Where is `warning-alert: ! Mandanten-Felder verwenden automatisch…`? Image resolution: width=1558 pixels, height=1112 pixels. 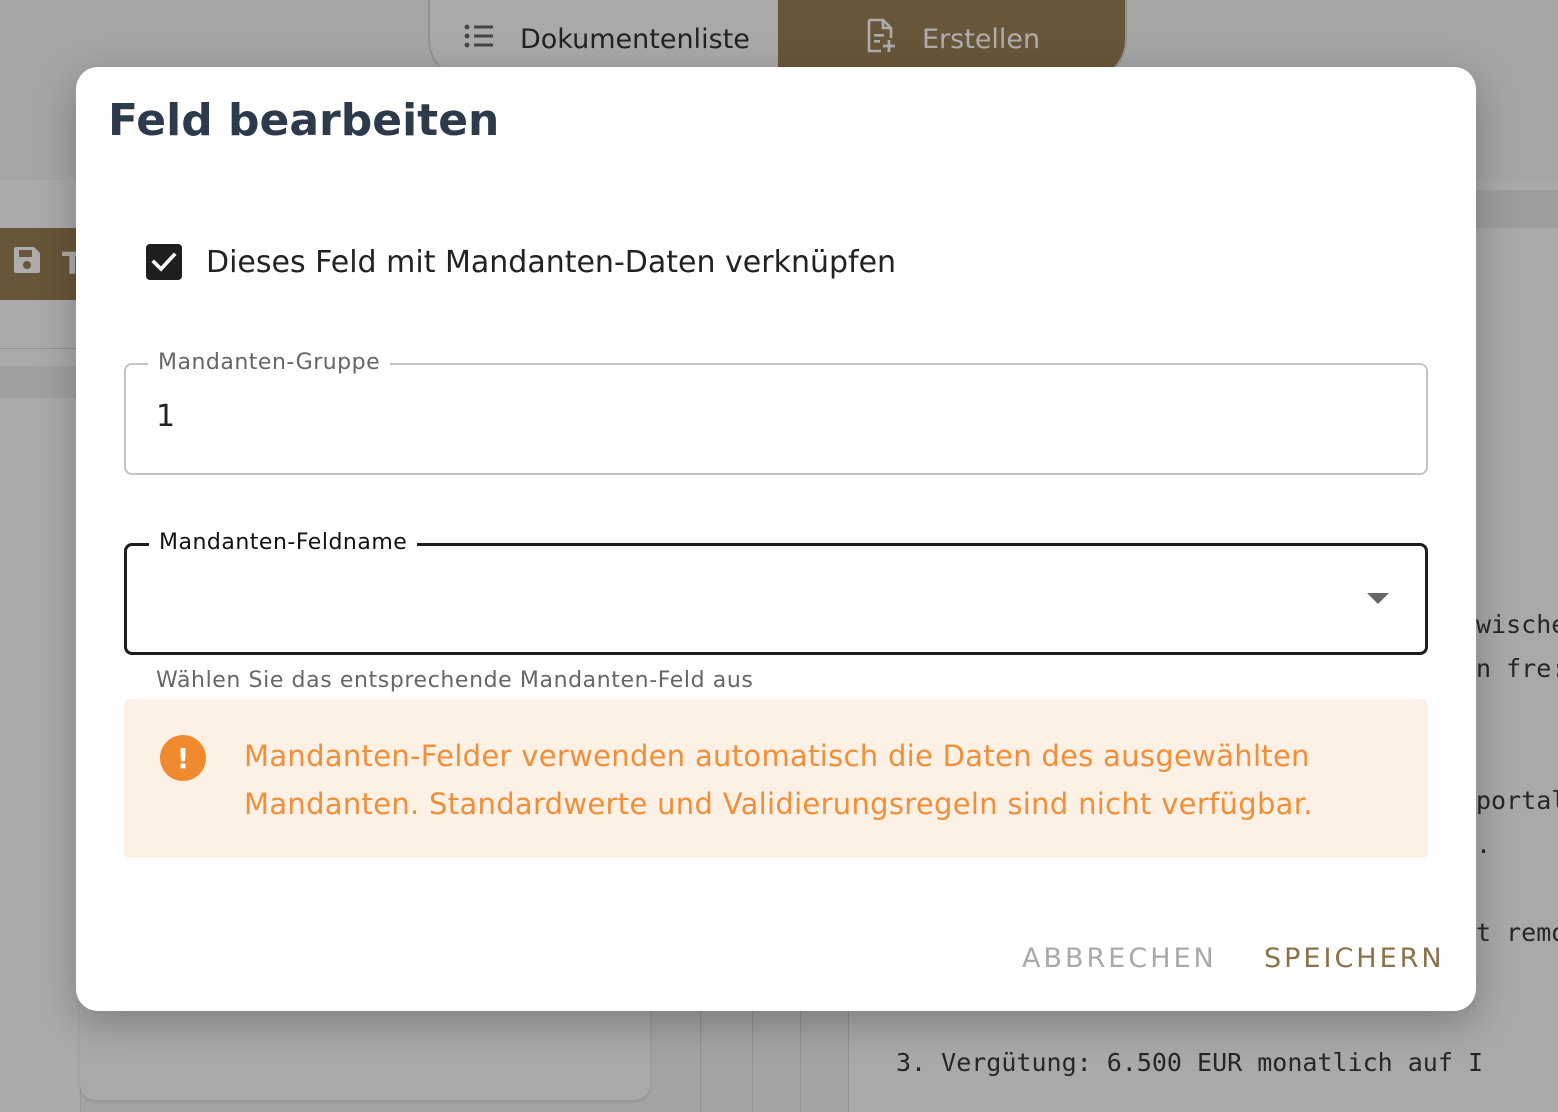
warning-alert: ! Mandanten-Felder verwenden automatisch… is located at coordinates (776, 778).